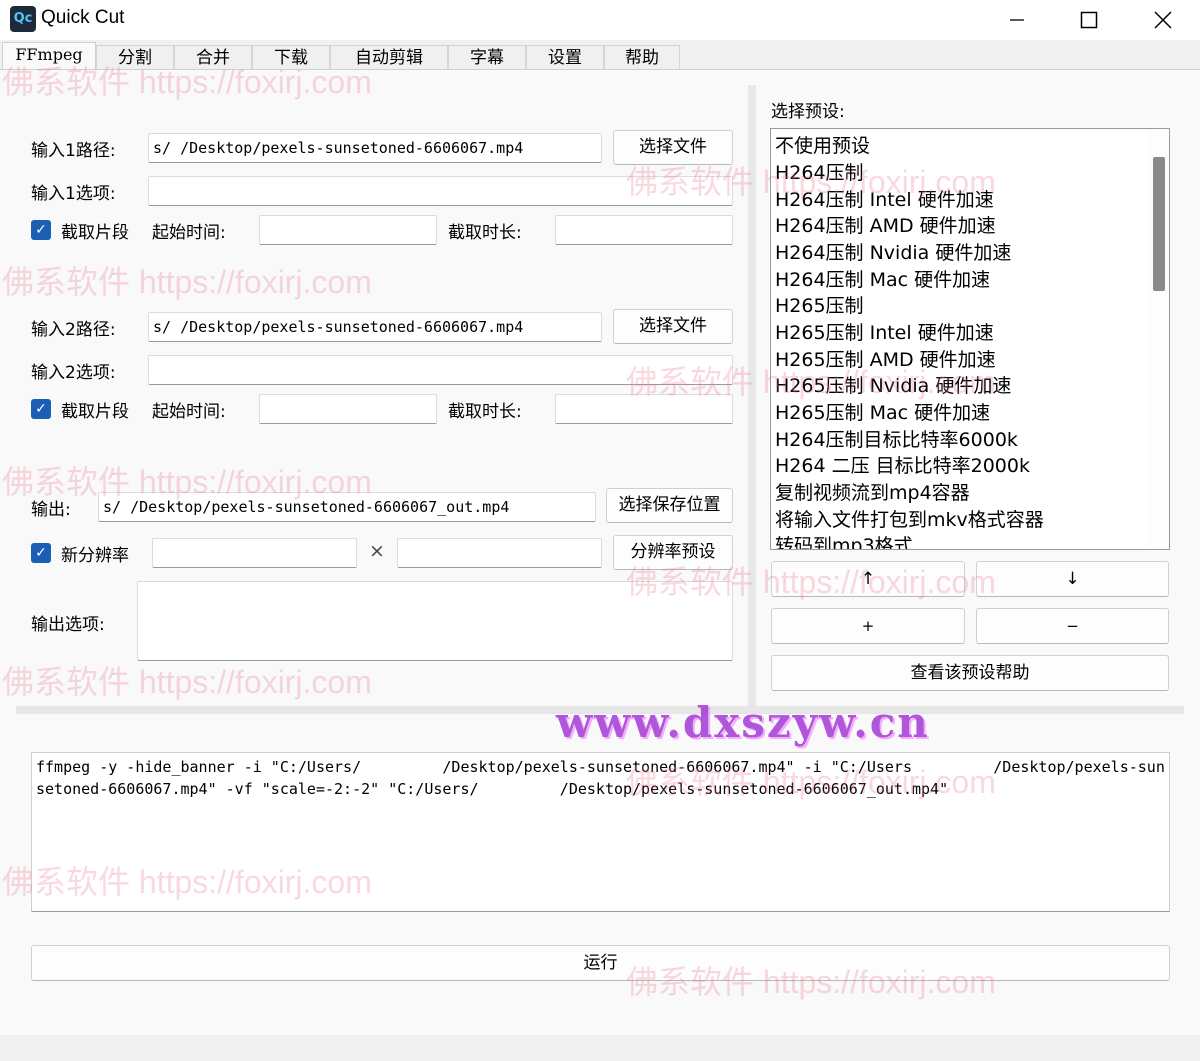  Describe the element at coordinates (254, 553) in the screenshot. I see `resolution-width-field` at that location.